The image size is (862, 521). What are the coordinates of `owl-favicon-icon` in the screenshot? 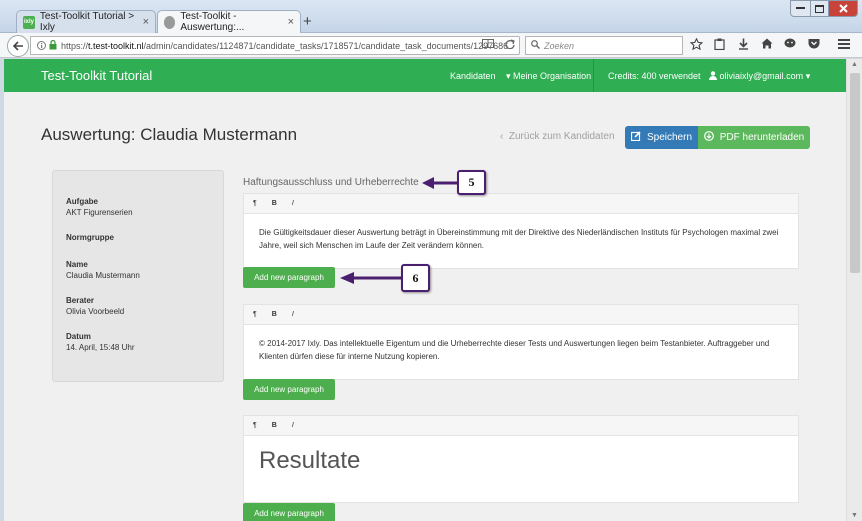 It's located at (170, 22).